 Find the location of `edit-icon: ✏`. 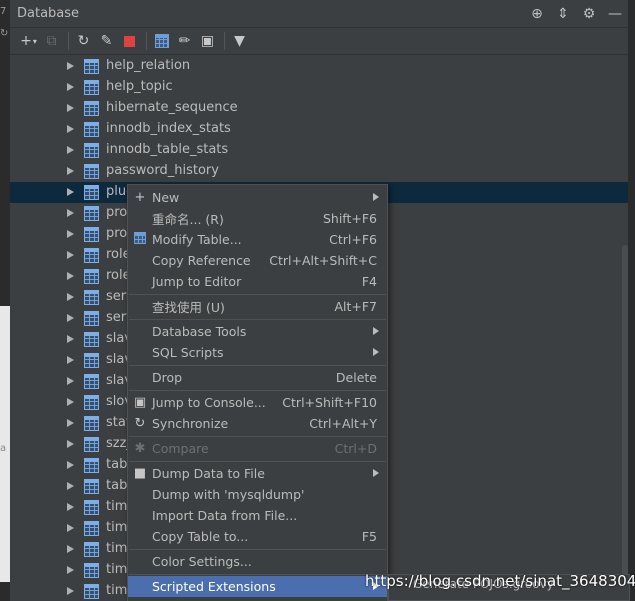

edit-icon: ✏ is located at coordinates (184, 41).